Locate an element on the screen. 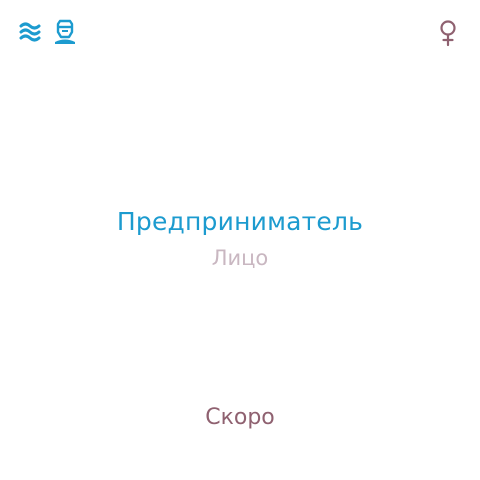 The width and height of the screenshot is (480, 480). female-symbol-icon is located at coordinates (448, 33).